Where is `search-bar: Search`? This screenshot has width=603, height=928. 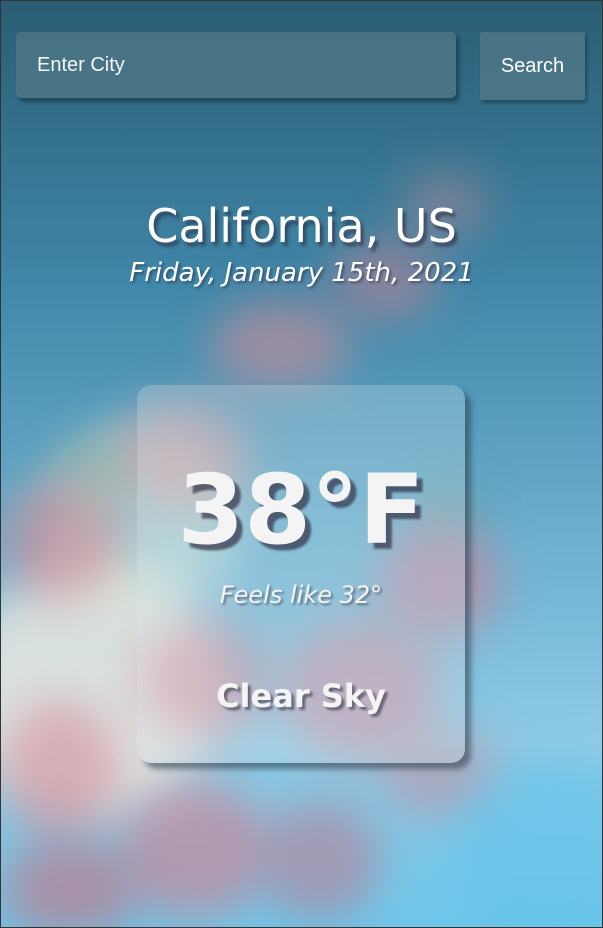 search-bar: Search is located at coordinates (300, 66).